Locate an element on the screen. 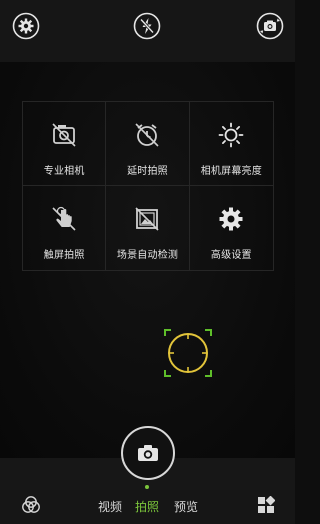 Image resolution: width=320 pixels, height=524 pixels. menu-item-timer: 延时拍照 is located at coordinates (148, 144).